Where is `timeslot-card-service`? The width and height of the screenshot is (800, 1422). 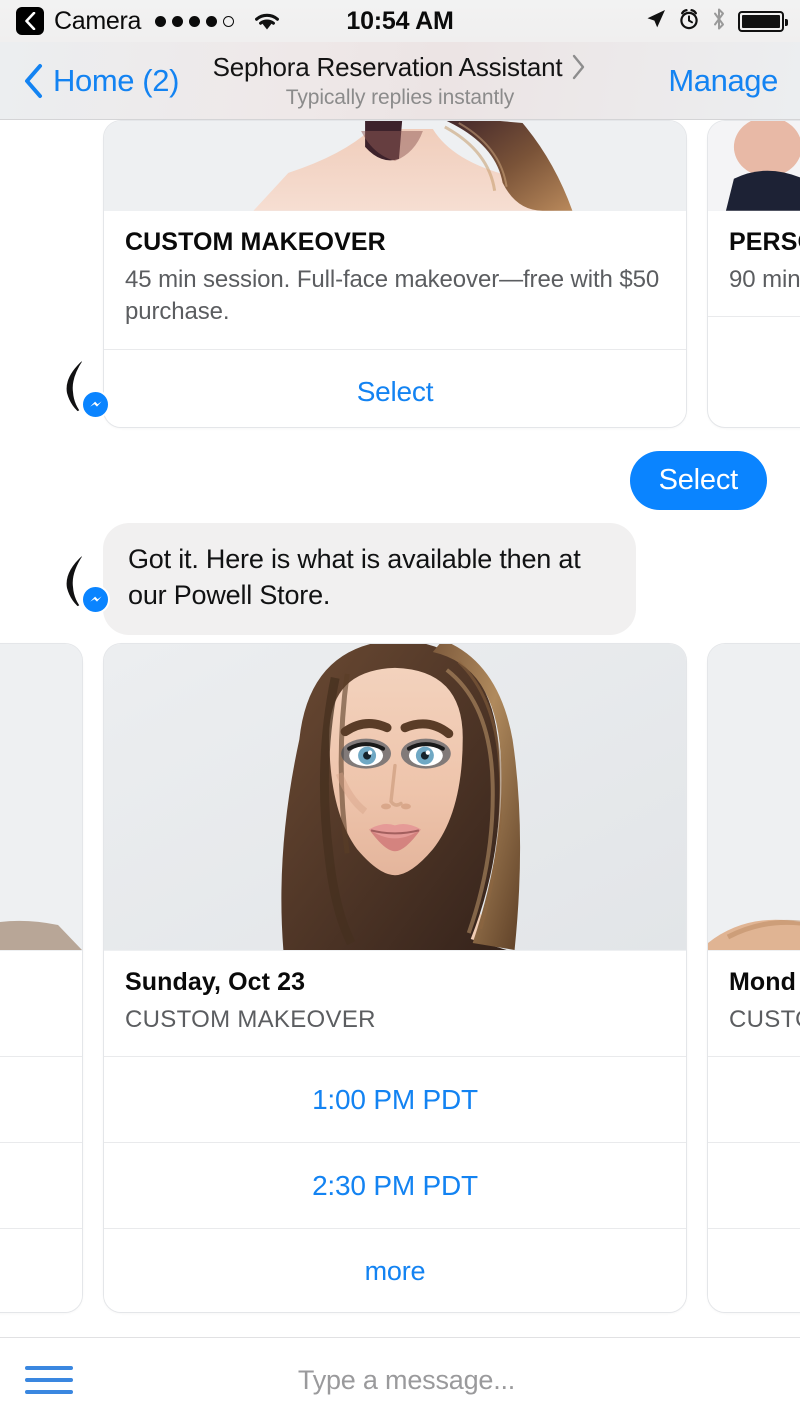
timeslot-card-service is located at coordinates (30, 1020).